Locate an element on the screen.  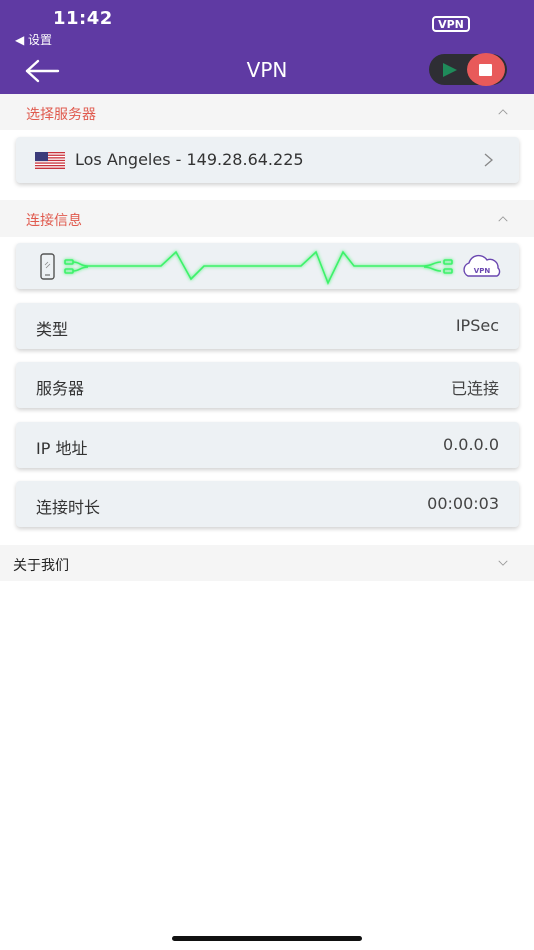
info-row-server: 服务器 已连接 is located at coordinates (267, 385).